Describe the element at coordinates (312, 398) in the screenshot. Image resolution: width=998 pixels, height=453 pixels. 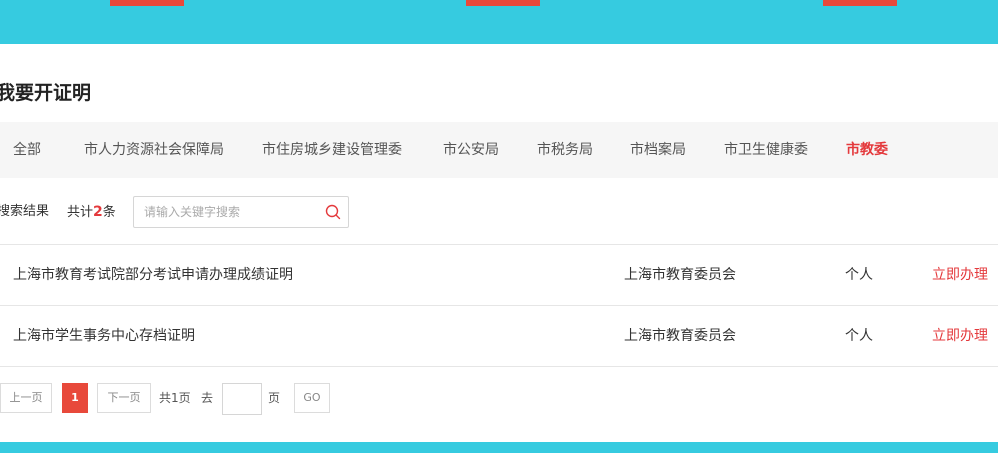
I see `go-button: GO` at that location.